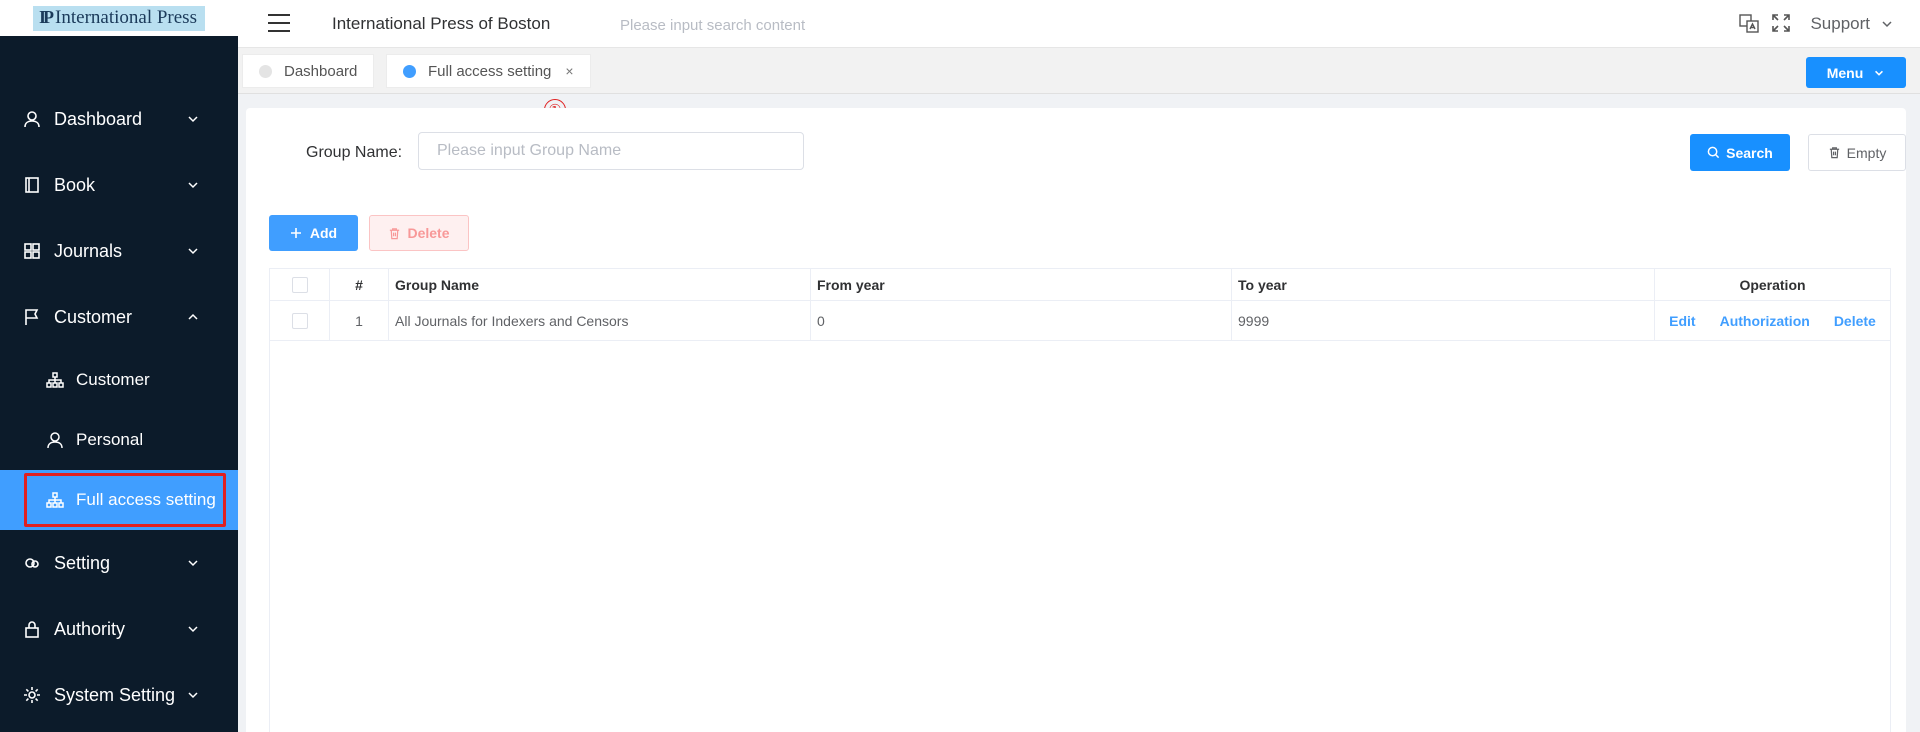  What do you see at coordinates (1772, 284) in the screenshot?
I see `header-operation: Operation` at bounding box center [1772, 284].